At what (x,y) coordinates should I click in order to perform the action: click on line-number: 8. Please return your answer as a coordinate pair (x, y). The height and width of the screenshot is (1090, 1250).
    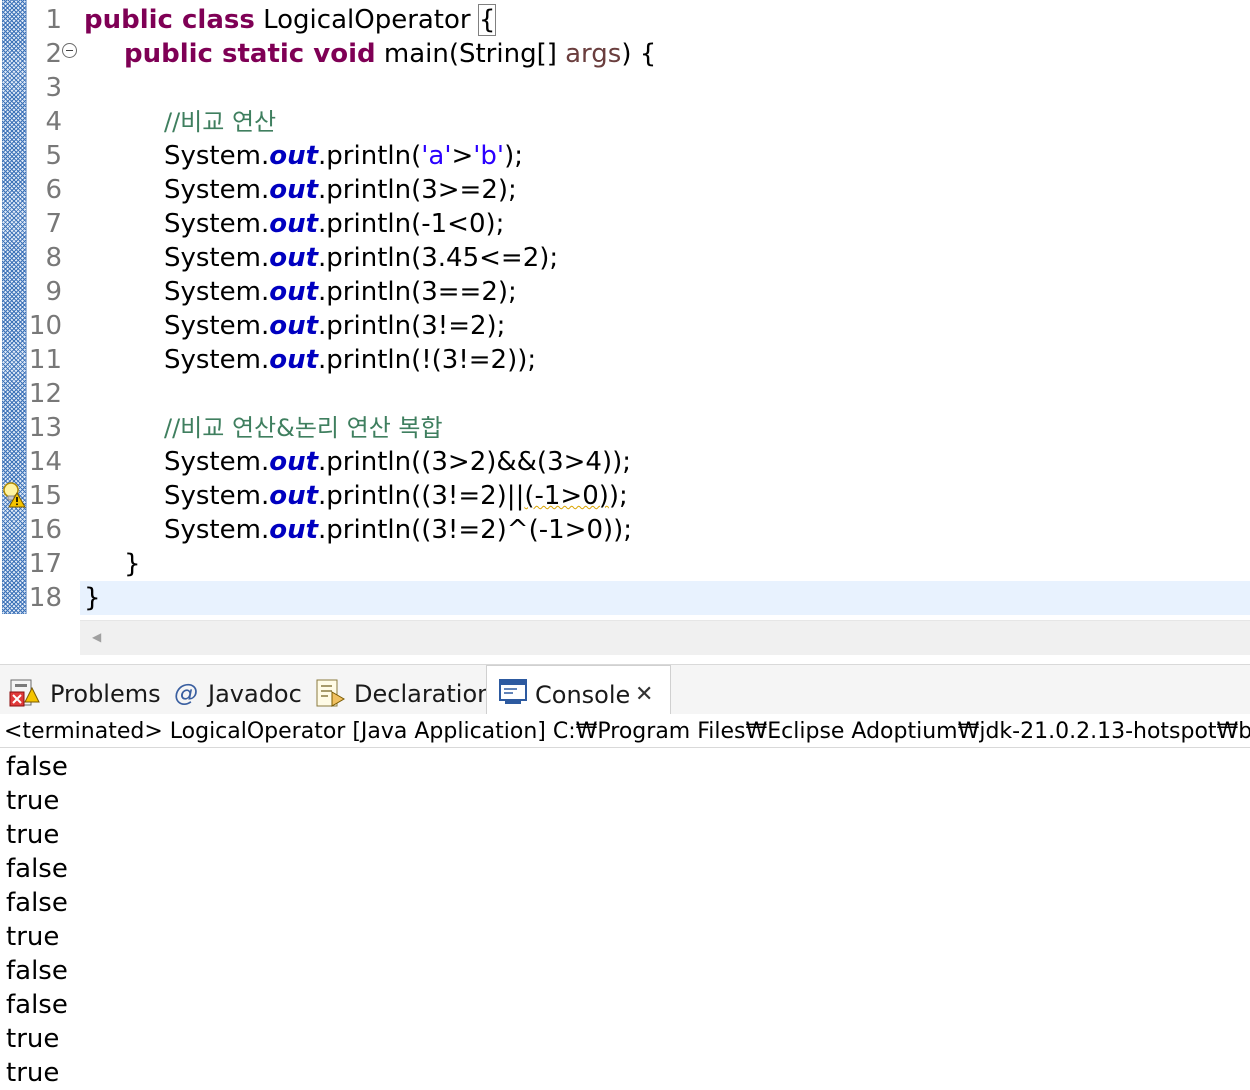
    Looking at the image, I should click on (53, 258).